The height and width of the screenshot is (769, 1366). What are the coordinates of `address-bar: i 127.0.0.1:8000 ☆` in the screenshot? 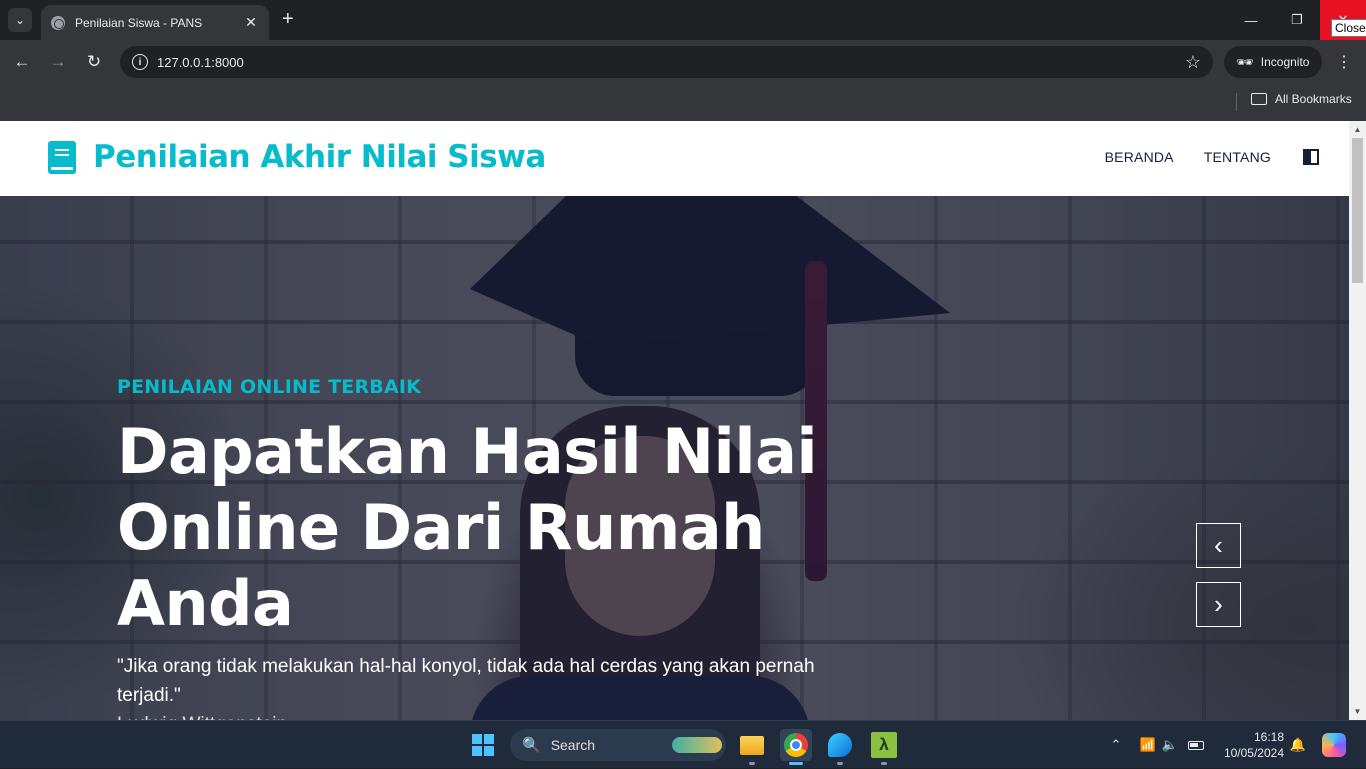 It's located at (666, 62).